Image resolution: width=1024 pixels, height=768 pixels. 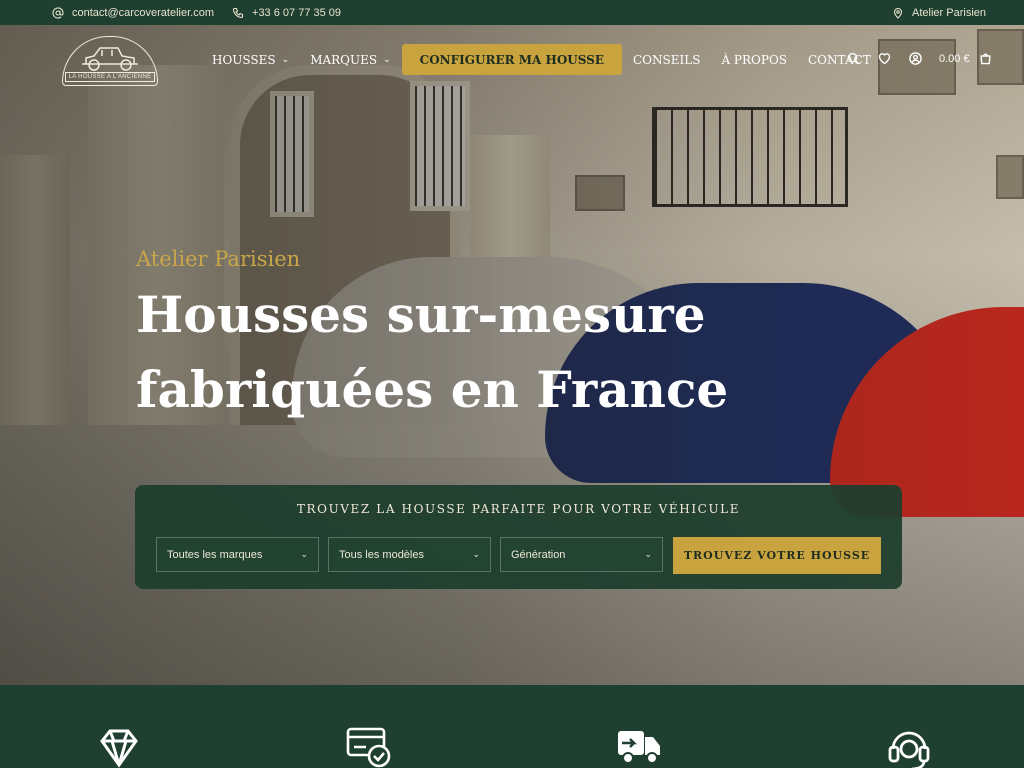 I want to click on heart-icon, so click(x=884, y=58).